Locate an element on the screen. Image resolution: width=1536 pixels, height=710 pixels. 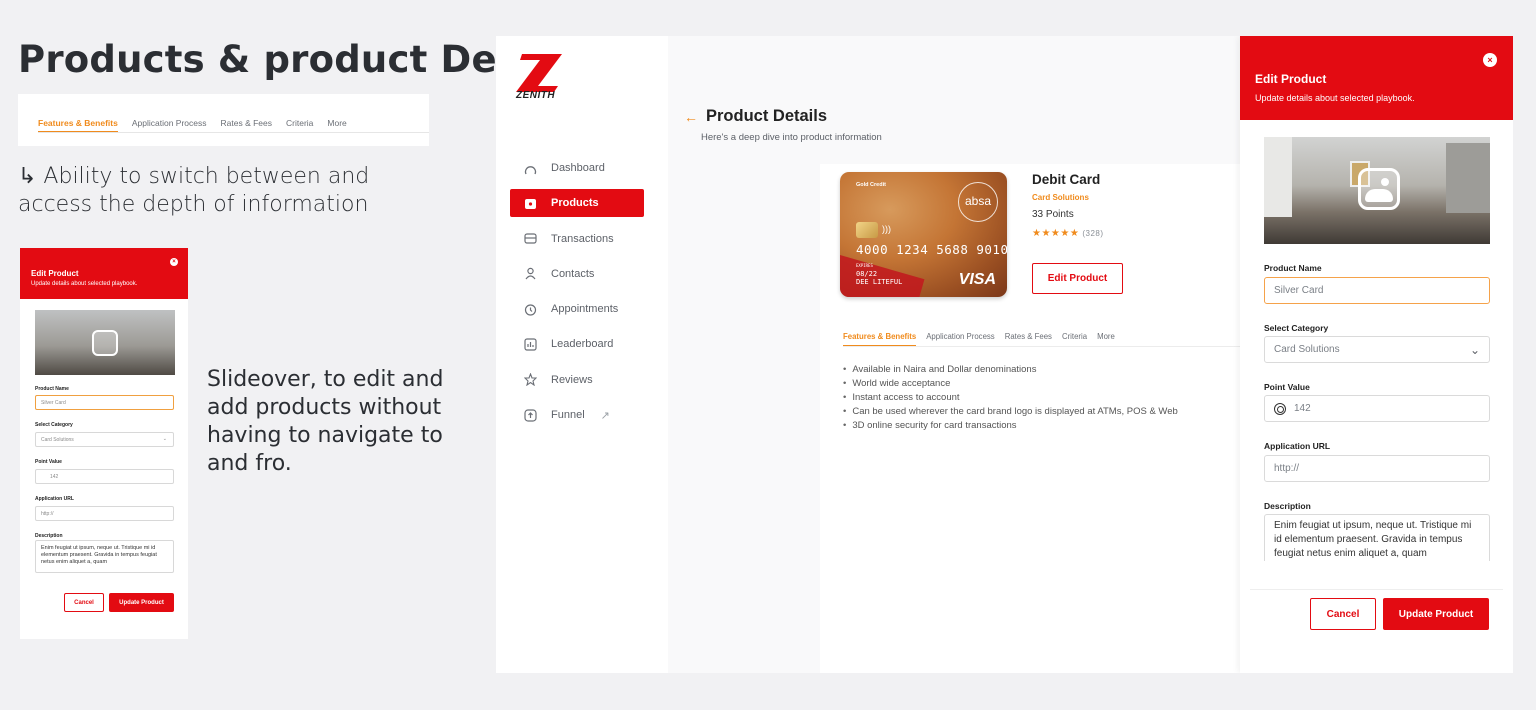
product-image-upload is located at coordinates (1377, 190).